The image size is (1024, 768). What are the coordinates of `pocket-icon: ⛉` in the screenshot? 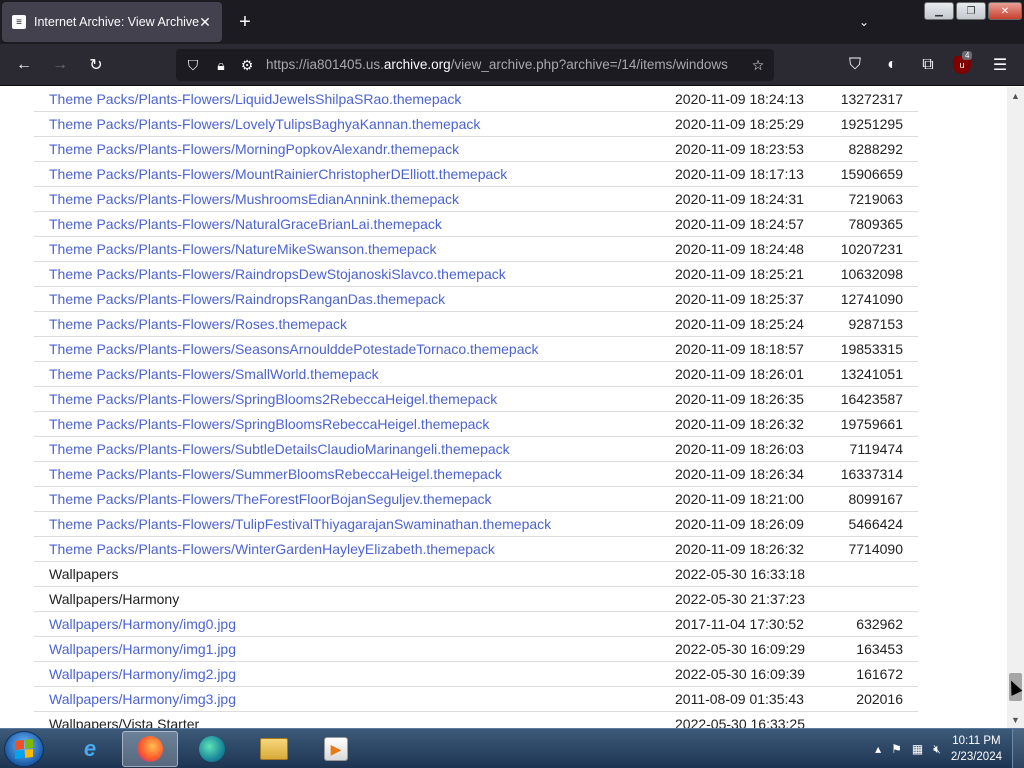 It's located at (855, 65).